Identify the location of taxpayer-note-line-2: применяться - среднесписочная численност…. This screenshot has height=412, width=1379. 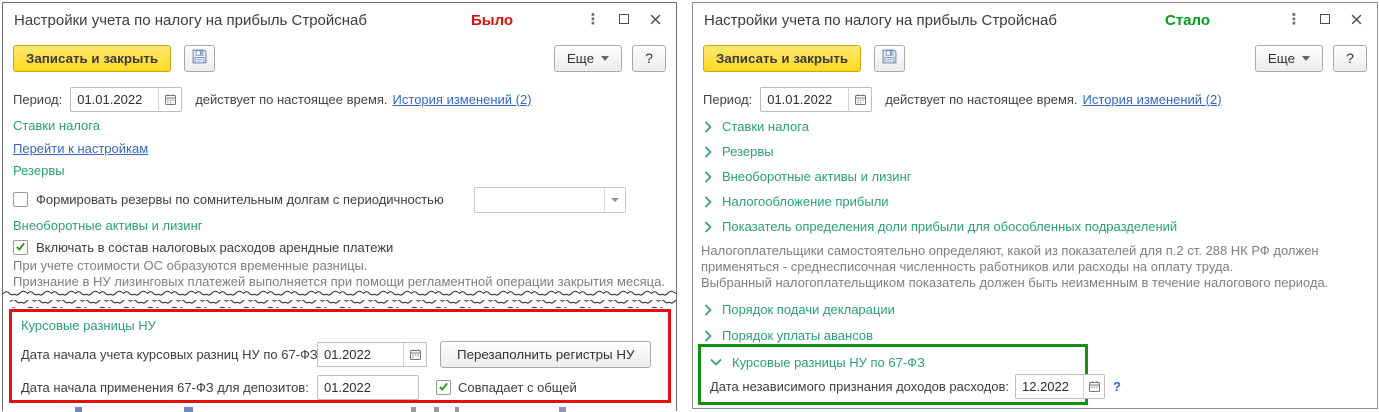
(967, 266).